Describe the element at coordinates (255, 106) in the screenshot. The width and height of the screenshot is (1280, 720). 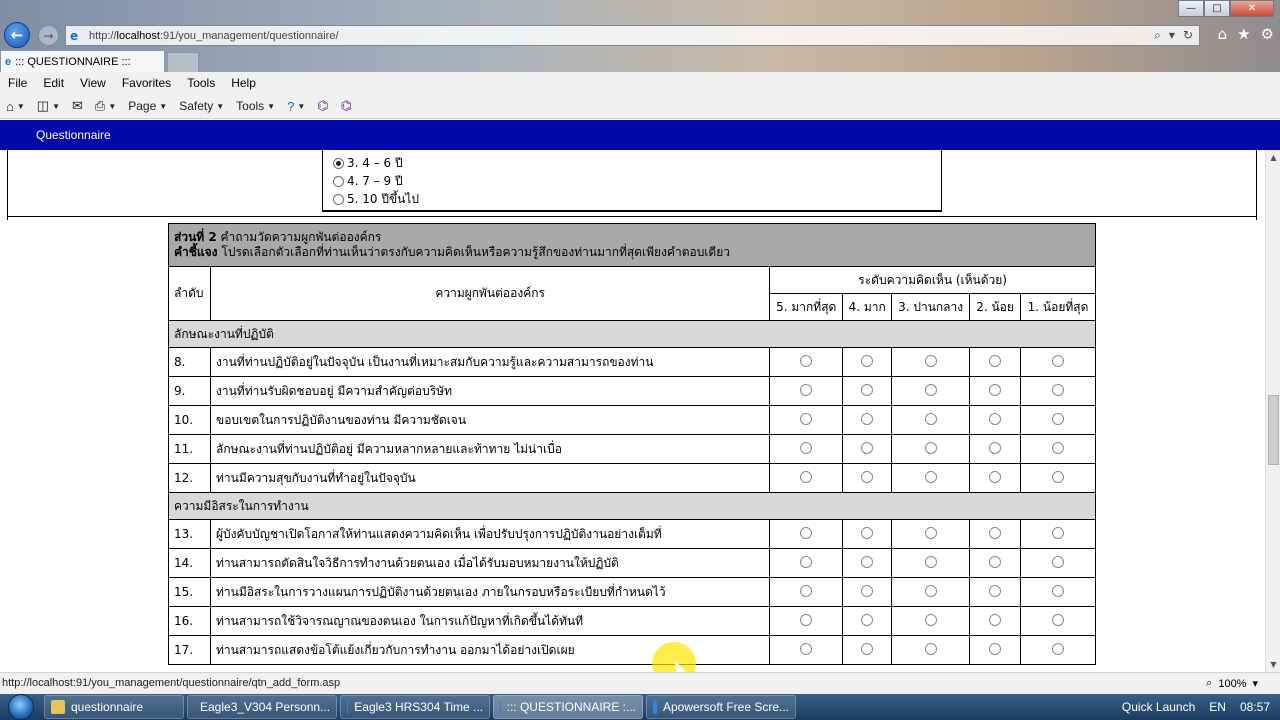
I see `tools-menu: Tools ▼` at that location.